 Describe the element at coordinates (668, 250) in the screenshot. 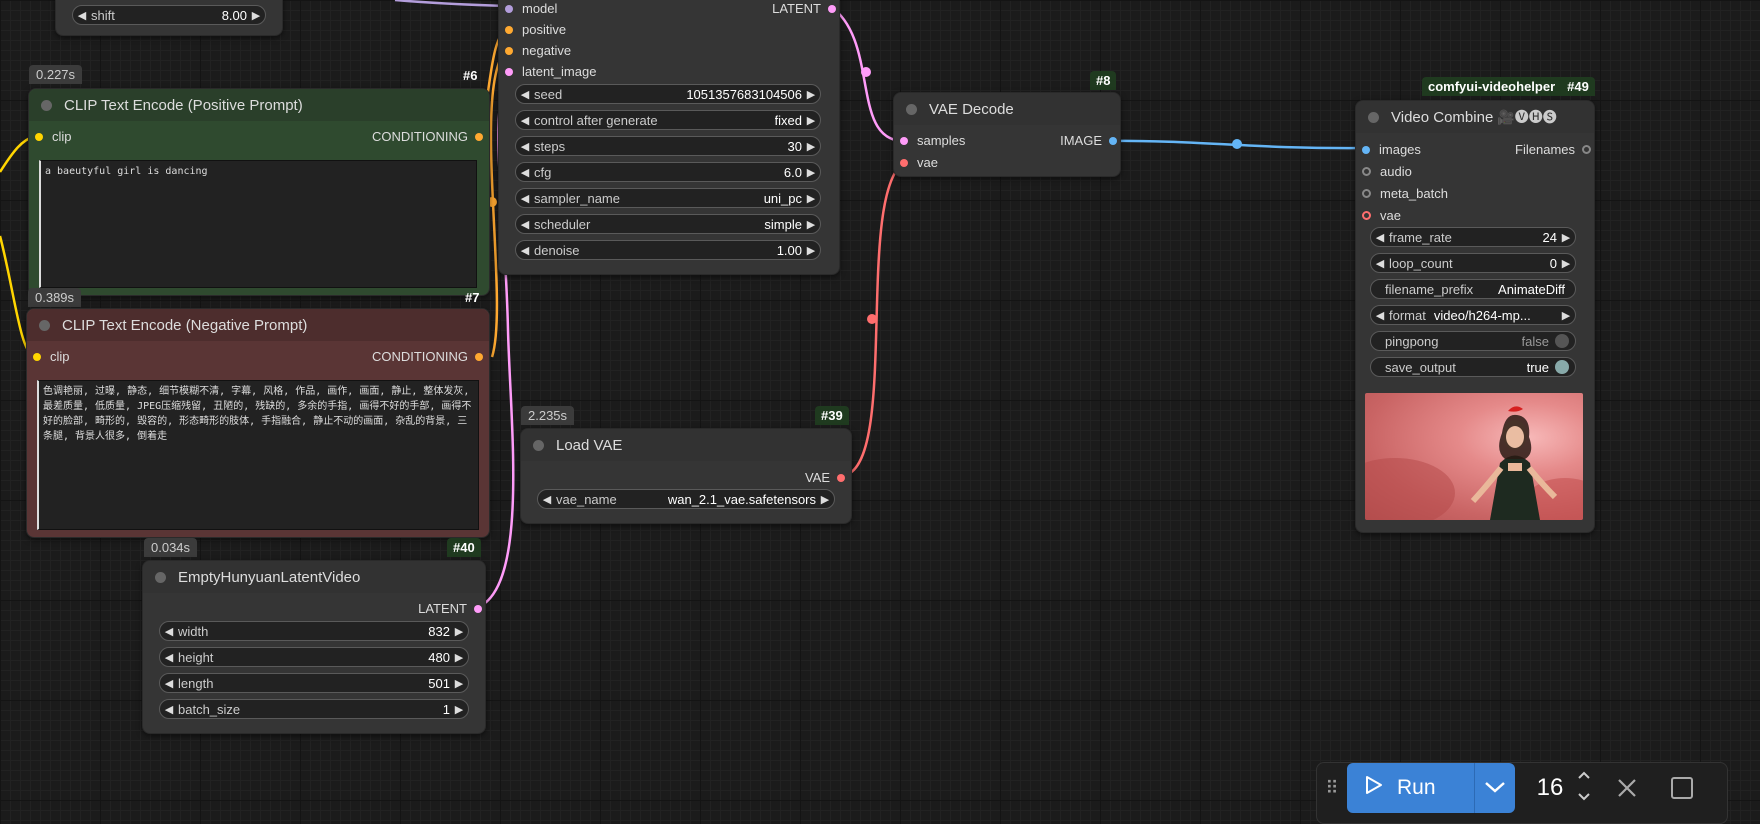

I see `denoise-widget: ◀ denoise 1.00 ▶` at that location.